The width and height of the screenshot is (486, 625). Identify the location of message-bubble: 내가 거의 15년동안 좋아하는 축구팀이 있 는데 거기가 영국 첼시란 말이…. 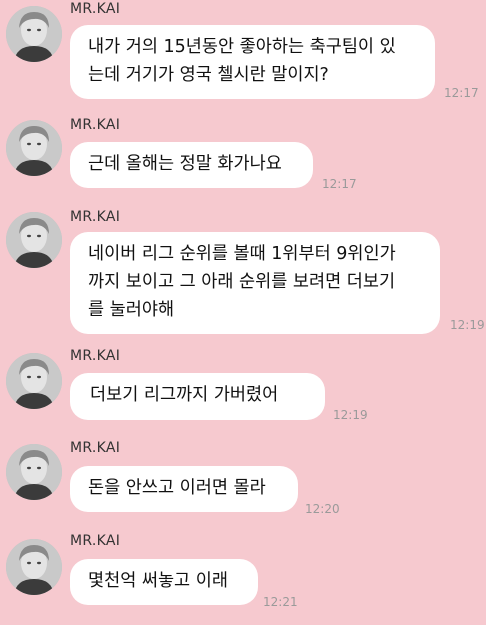
(252, 62).